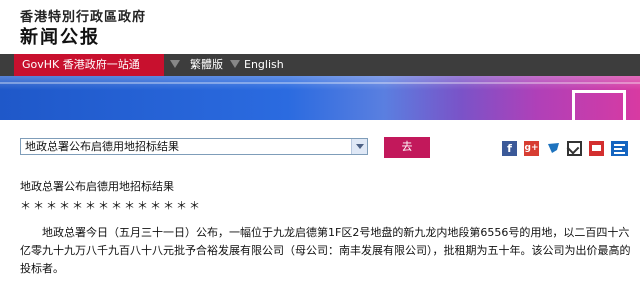  What do you see at coordinates (619, 148) in the screenshot?
I see `text-size-icon` at bounding box center [619, 148].